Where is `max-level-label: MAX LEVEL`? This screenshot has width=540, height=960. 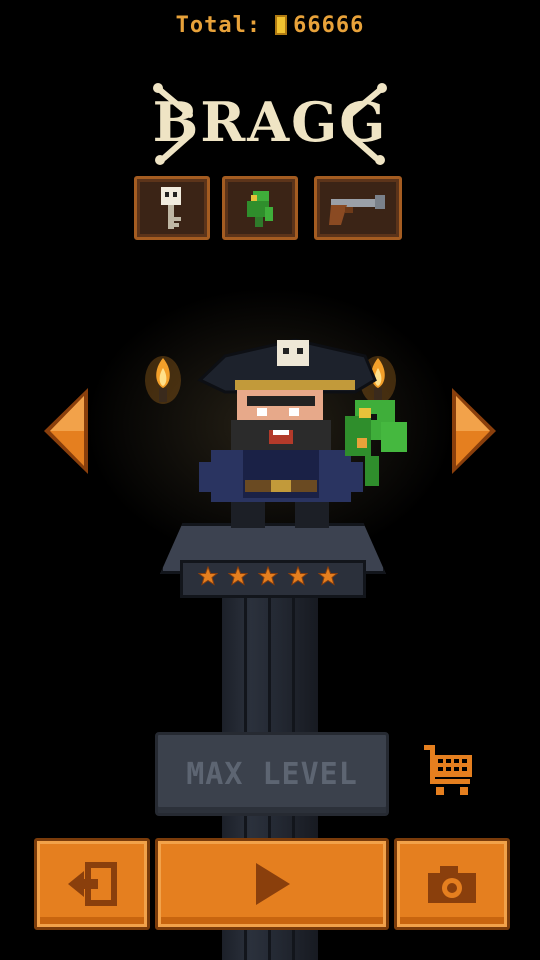 max-level-label: MAX LEVEL is located at coordinates (272, 774).